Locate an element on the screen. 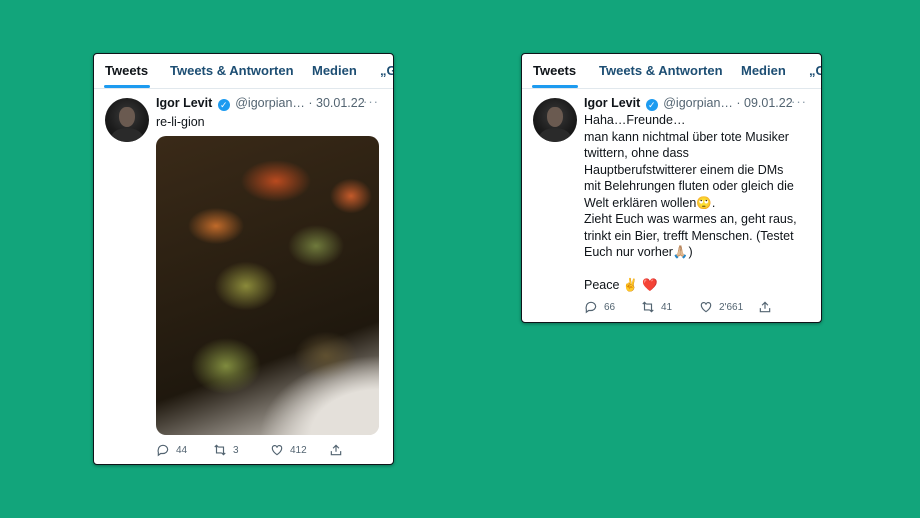 This screenshot has height=518, width=920. tweet-text-line: twittern, ohne dass is located at coordinates (636, 153).